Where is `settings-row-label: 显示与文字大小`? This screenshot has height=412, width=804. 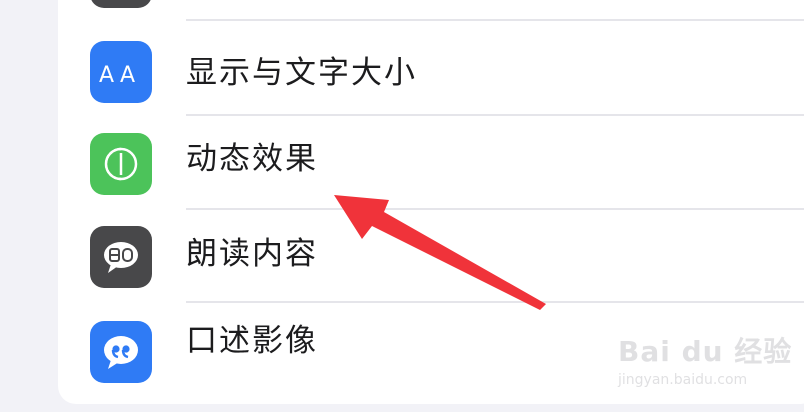
settings-row-label: 显示与文字大小 is located at coordinates (301, 73).